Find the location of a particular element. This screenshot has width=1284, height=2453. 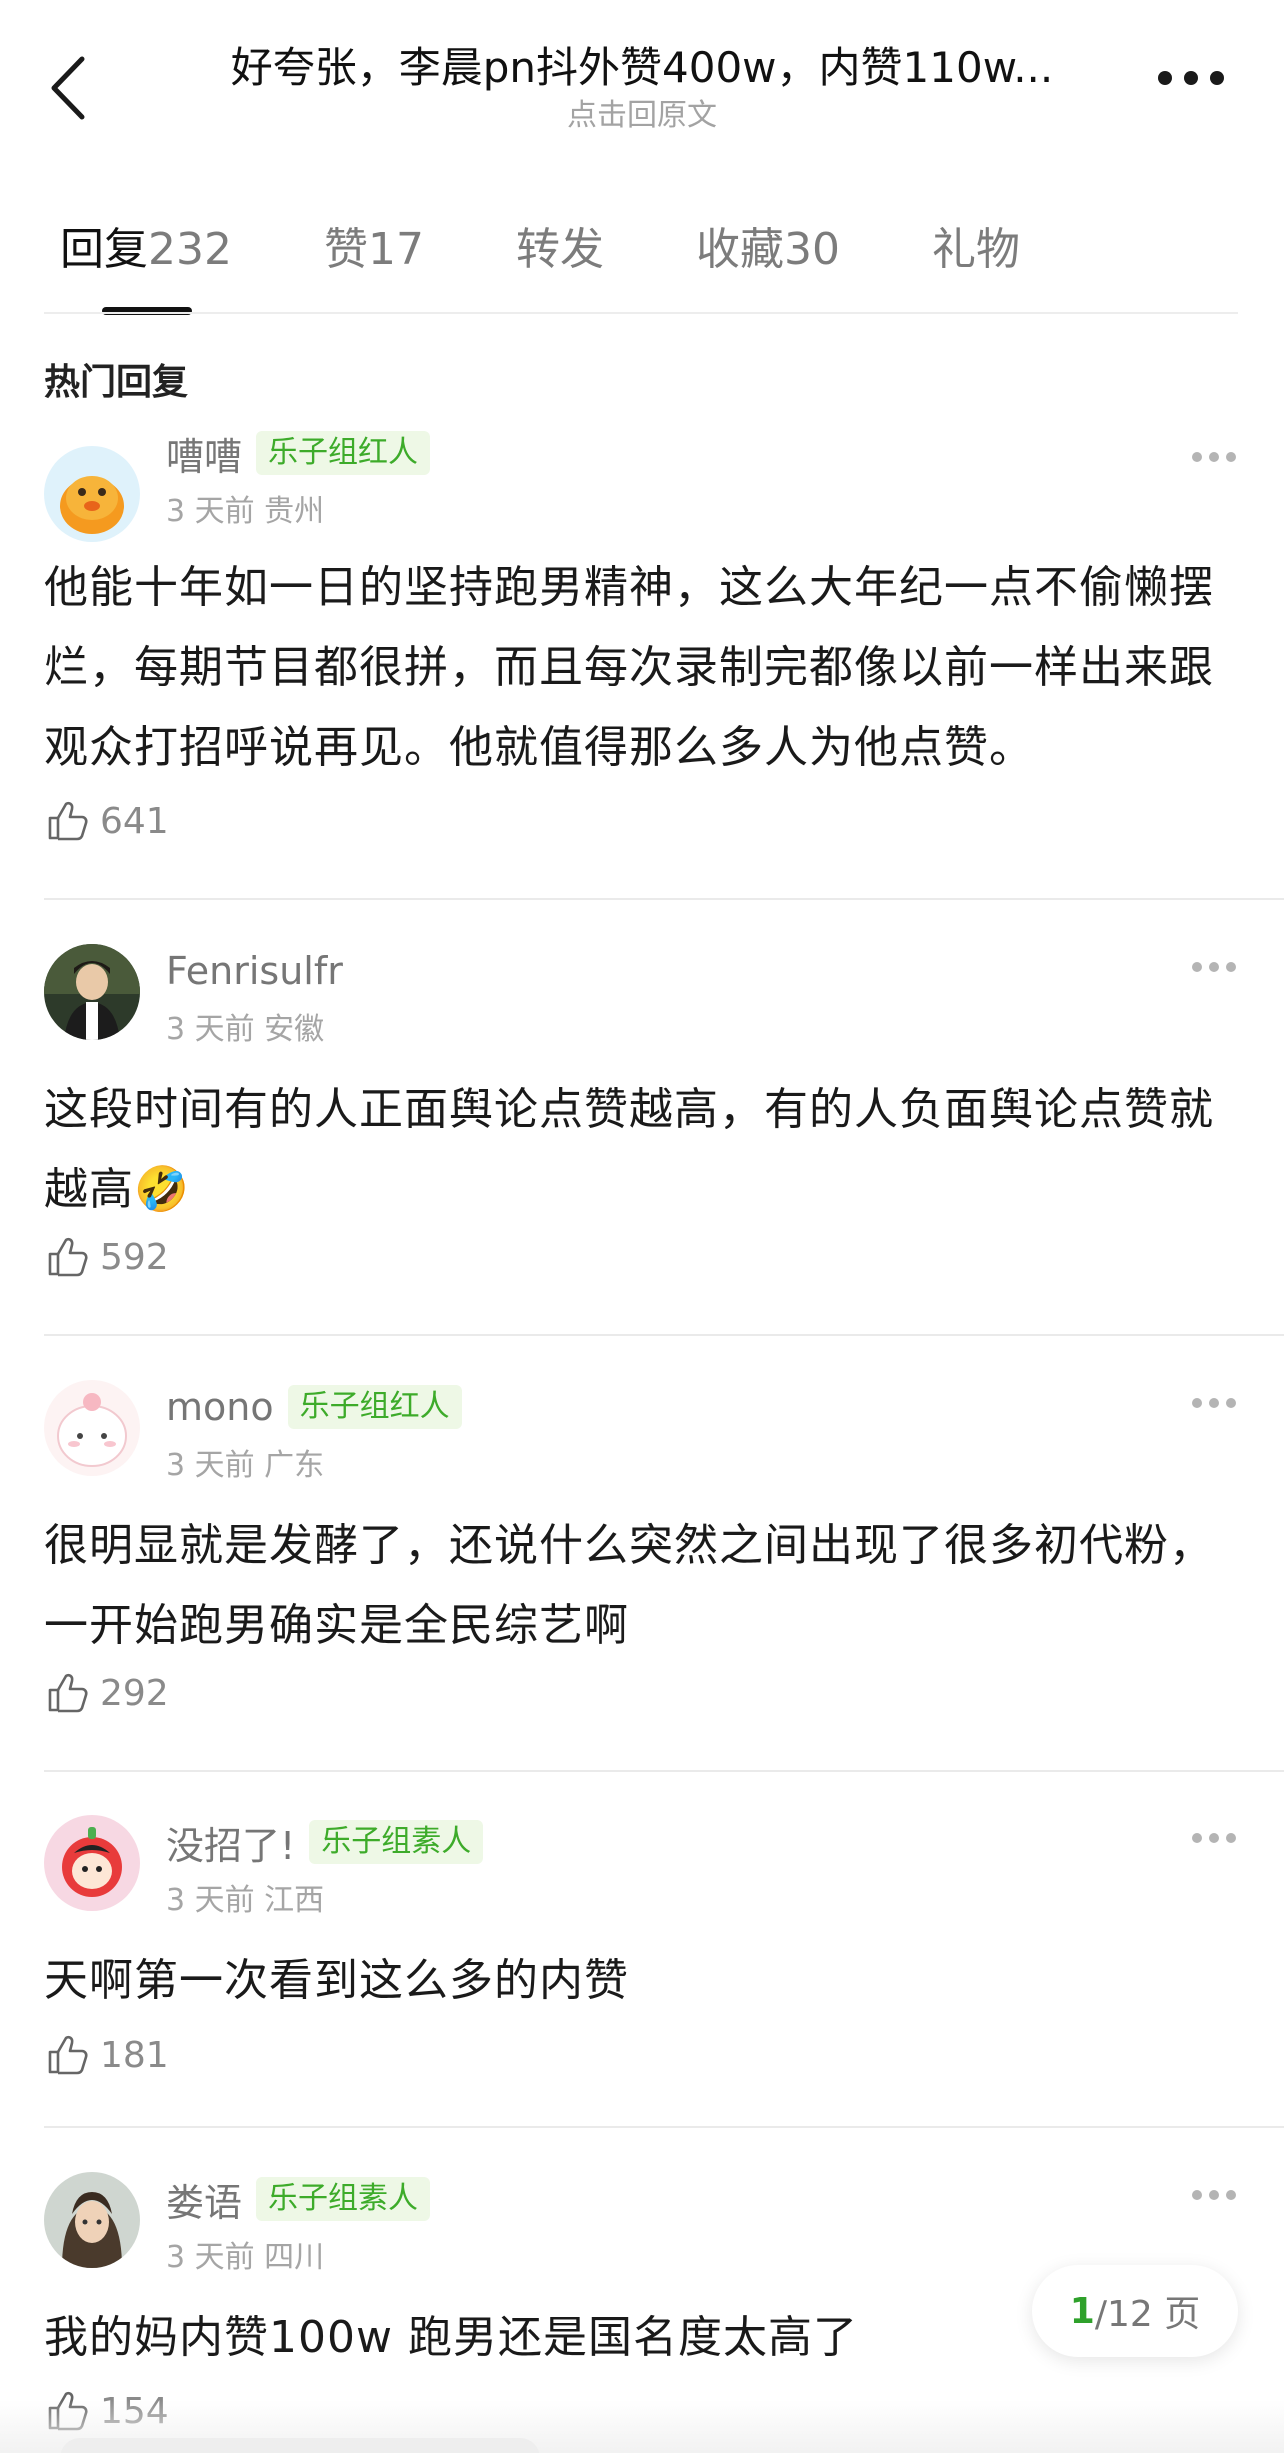

tab-likes: 赞17 is located at coordinates (374, 265).